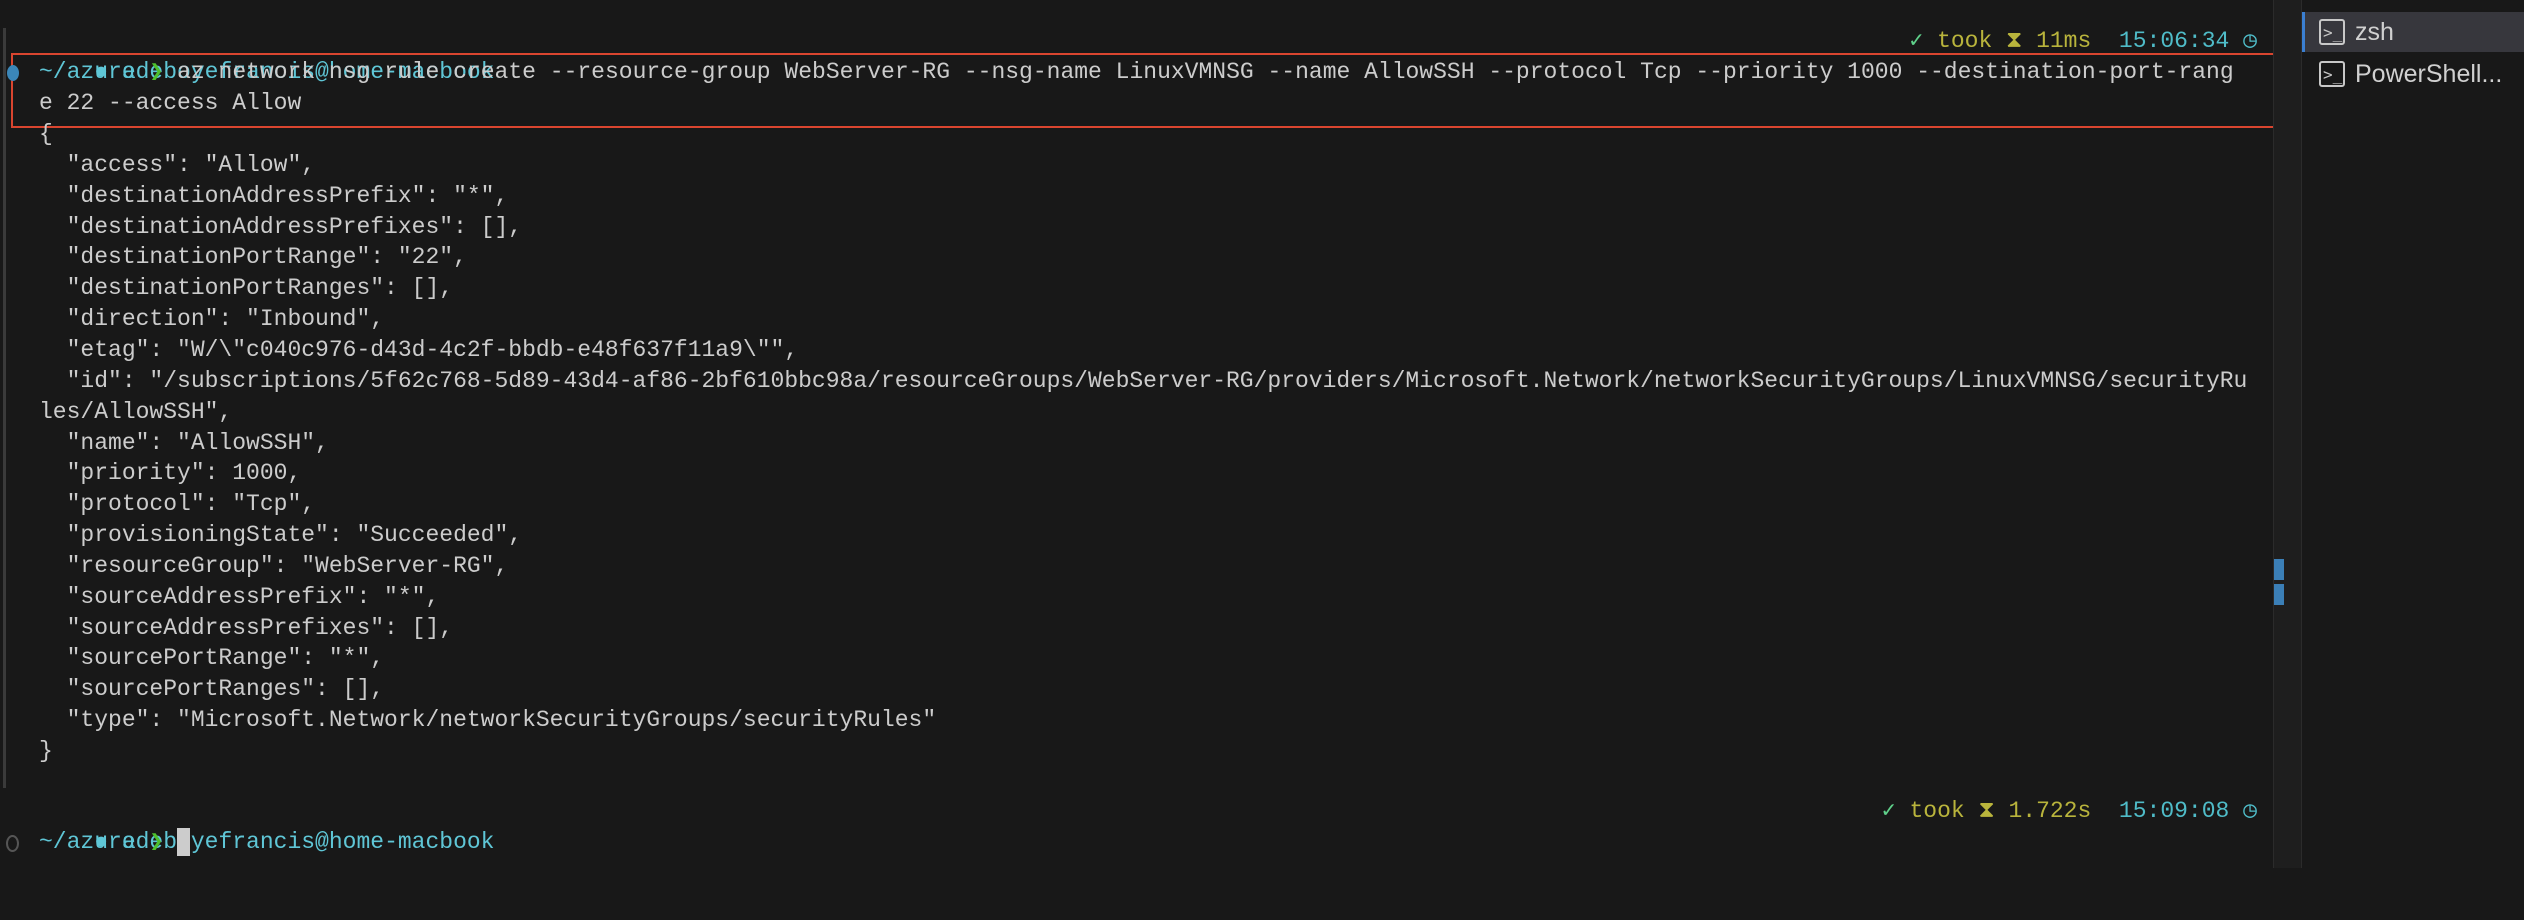 The image size is (2524, 920). What do you see at coordinates (239, 596) in the screenshot?
I see `output-line: "sourceAddressPrefix": "*",` at bounding box center [239, 596].